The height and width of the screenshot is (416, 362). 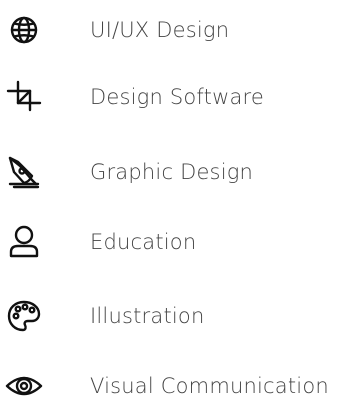 I want to click on list-item-ui-ux-design: UI/UX Design, so click(x=181, y=30).